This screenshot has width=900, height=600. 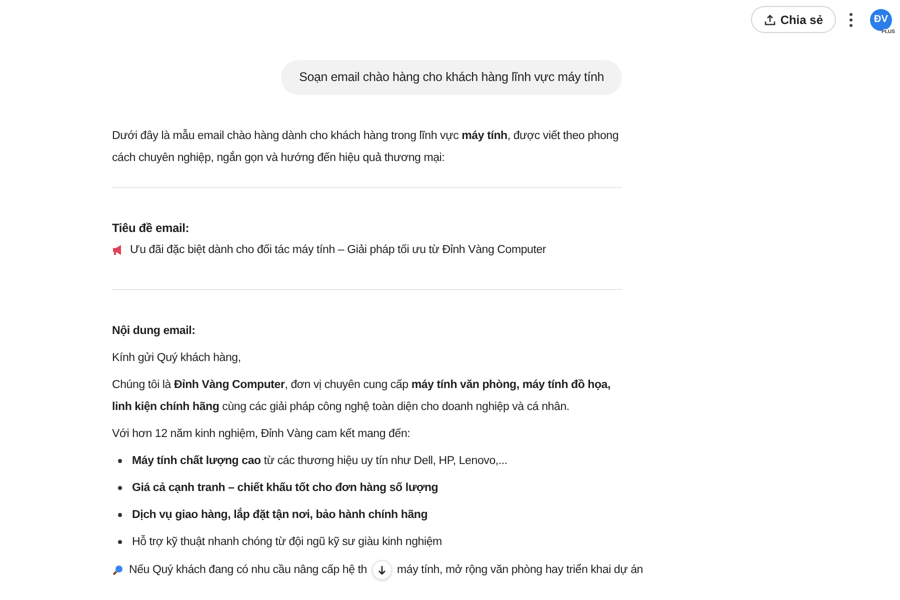 What do you see at coordinates (338, 250) in the screenshot?
I see `subject-text: Ưu đãi đặc biệt dành cho đối tác máy tính – Giải pháp tối ưu từ Đỉnh Vàng Computer` at bounding box center [338, 250].